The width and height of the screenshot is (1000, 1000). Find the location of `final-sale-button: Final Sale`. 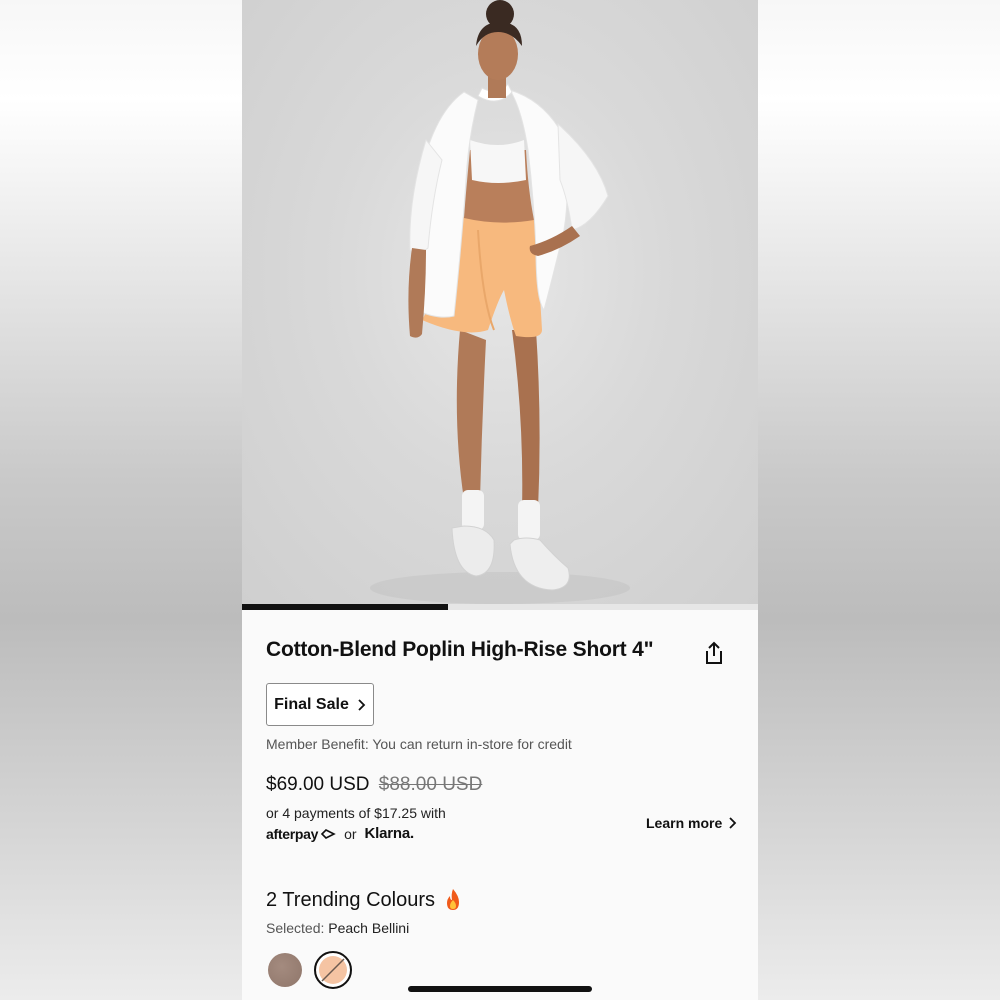

final-sale-button: Final Sale is located at coordinates (320, 704).